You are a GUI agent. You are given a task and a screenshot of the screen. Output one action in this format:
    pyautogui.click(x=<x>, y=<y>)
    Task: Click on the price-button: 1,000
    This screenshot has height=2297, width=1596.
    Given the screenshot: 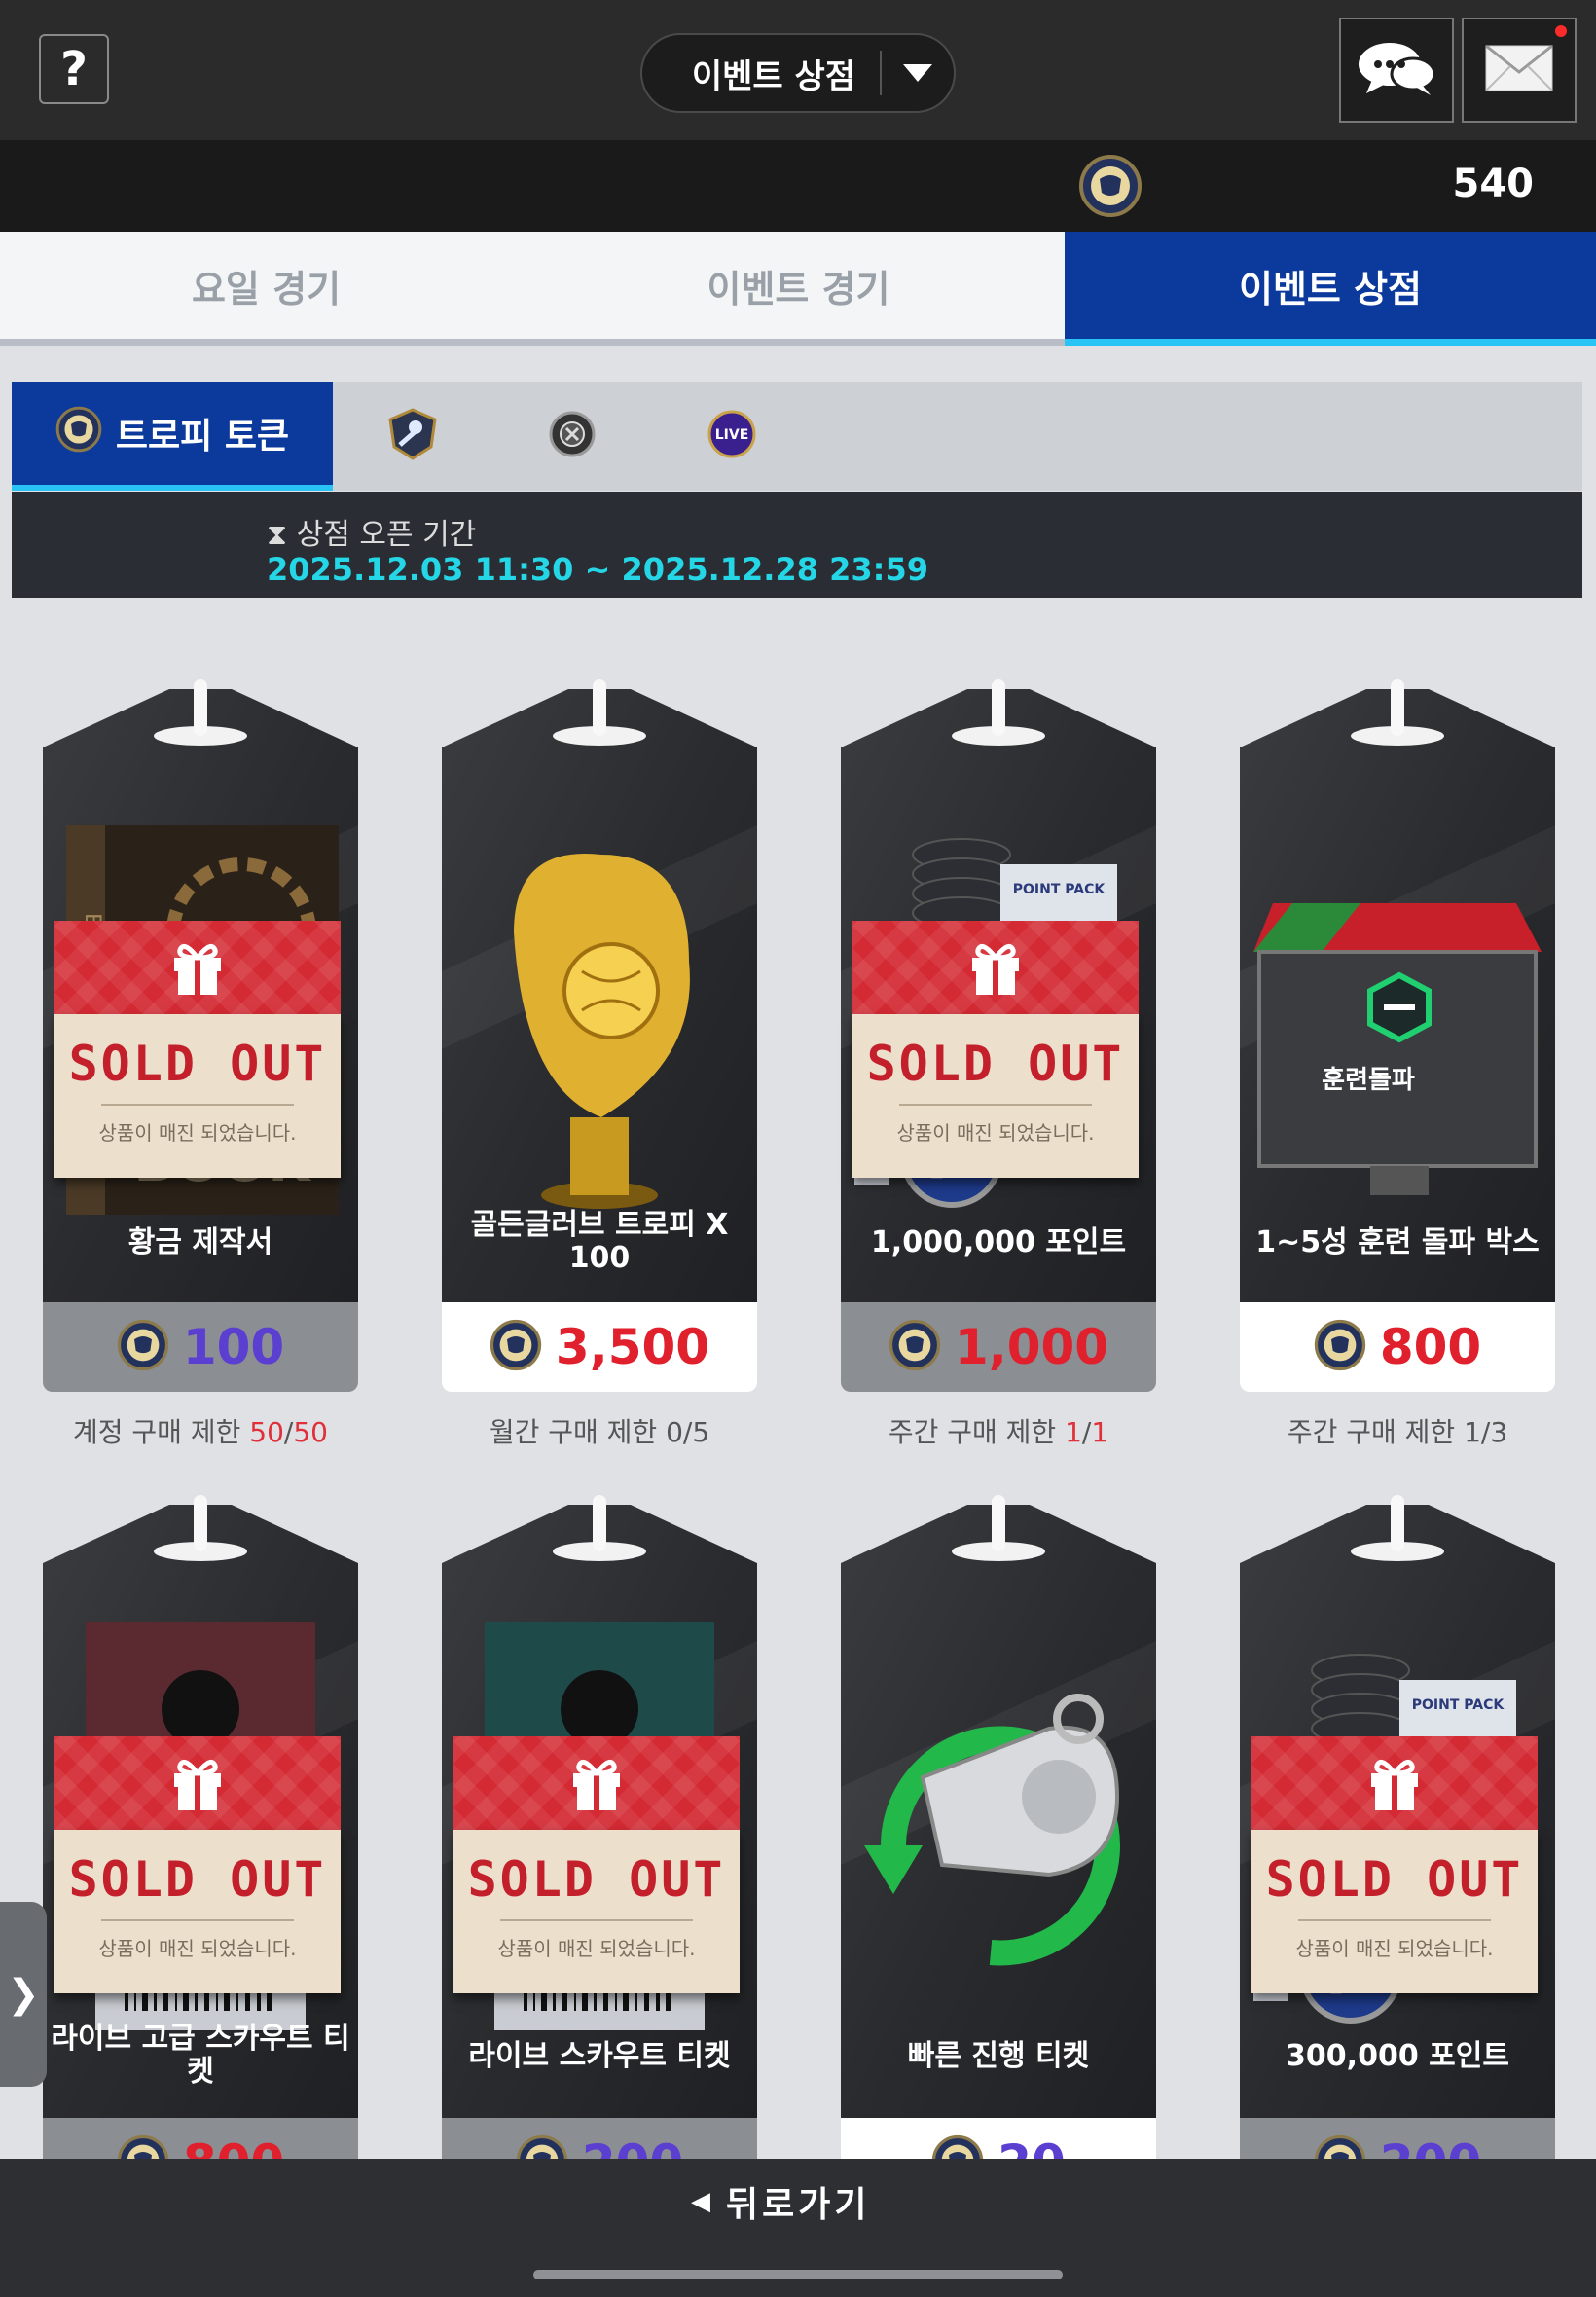 What is the action you would take?
    pyautogui.click(x=998, y=1347)
    